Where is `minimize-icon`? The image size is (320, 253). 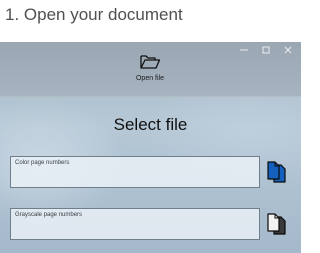 minimize-icon is located at coordinates (244, 50).